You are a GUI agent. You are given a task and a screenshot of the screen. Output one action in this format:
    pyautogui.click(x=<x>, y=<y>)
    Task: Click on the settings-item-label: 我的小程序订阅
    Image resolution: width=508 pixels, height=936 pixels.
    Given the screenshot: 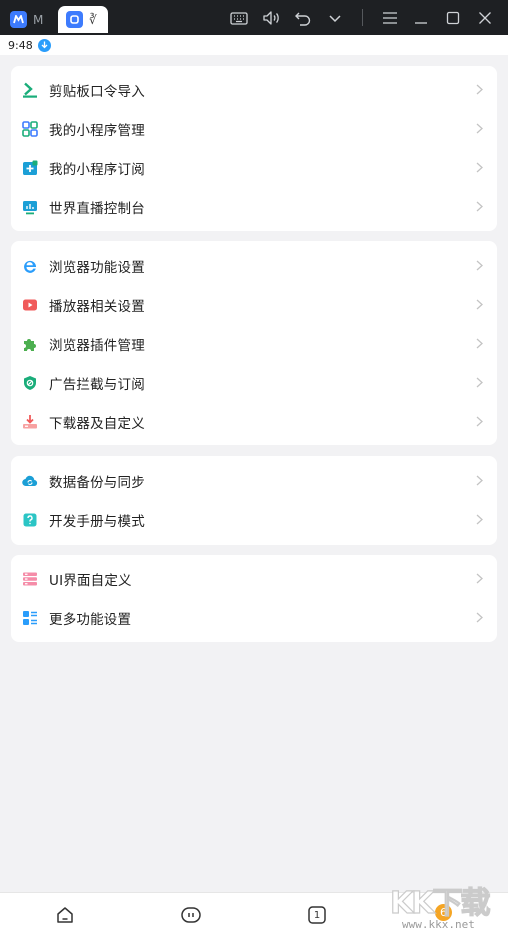 What is the action you would take?
    pyautogui.click(x=97, y=169)
    